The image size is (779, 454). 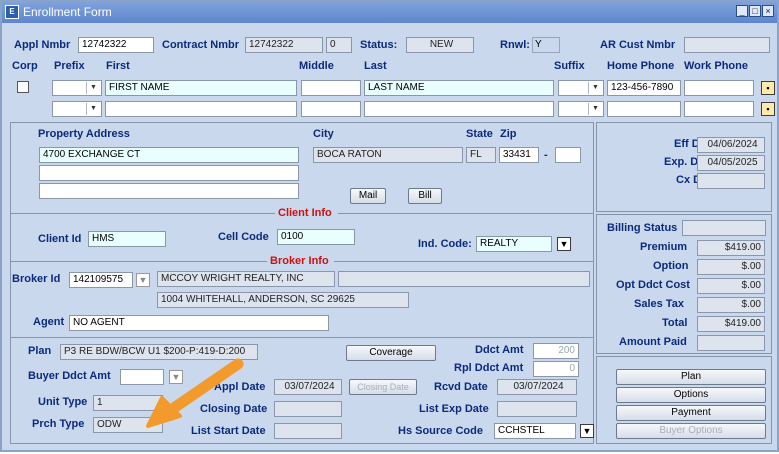 What do you see at coordinates (195, 393) in the screenshot?
I see `annotation-arrow-icon` at bounding box center [195, 393].